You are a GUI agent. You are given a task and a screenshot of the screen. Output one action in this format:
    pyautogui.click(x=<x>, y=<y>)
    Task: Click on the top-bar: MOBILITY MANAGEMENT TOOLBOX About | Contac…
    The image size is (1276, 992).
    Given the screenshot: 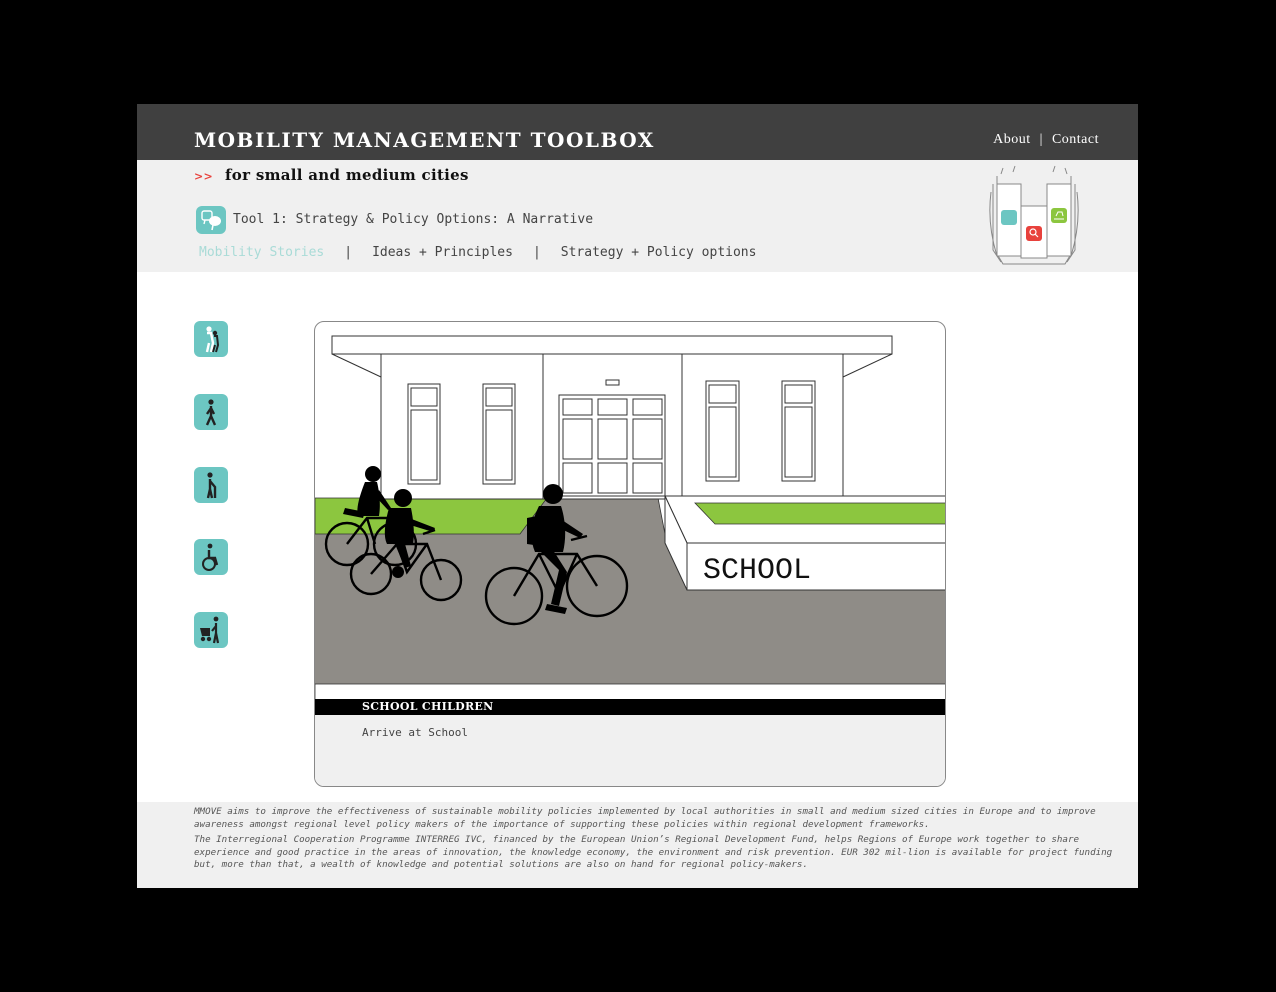 What is the action you would take?
    pyautogui.click(x=637, y=132)
    